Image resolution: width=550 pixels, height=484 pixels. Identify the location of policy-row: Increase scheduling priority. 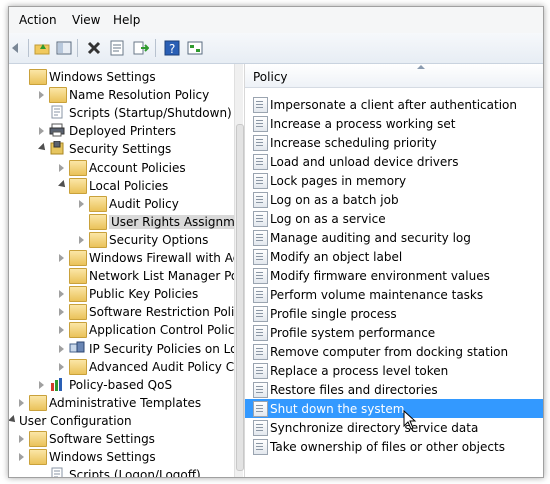
(394, 142).